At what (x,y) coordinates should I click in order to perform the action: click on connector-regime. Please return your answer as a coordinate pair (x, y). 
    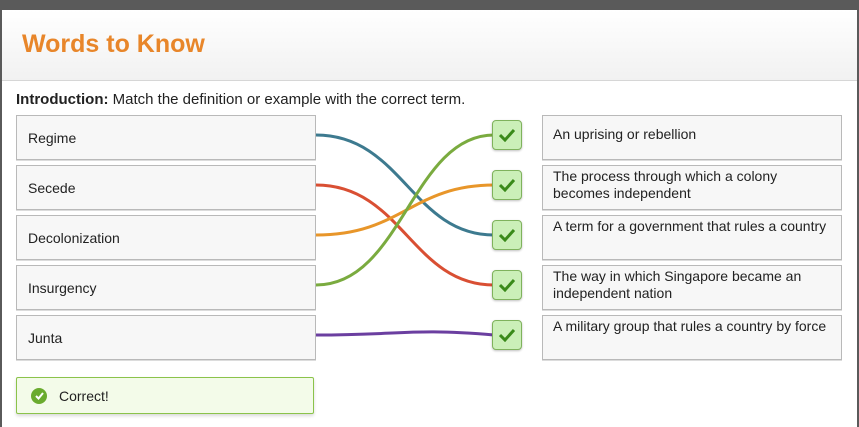
    Looking at the image, I should click on (405, 185).